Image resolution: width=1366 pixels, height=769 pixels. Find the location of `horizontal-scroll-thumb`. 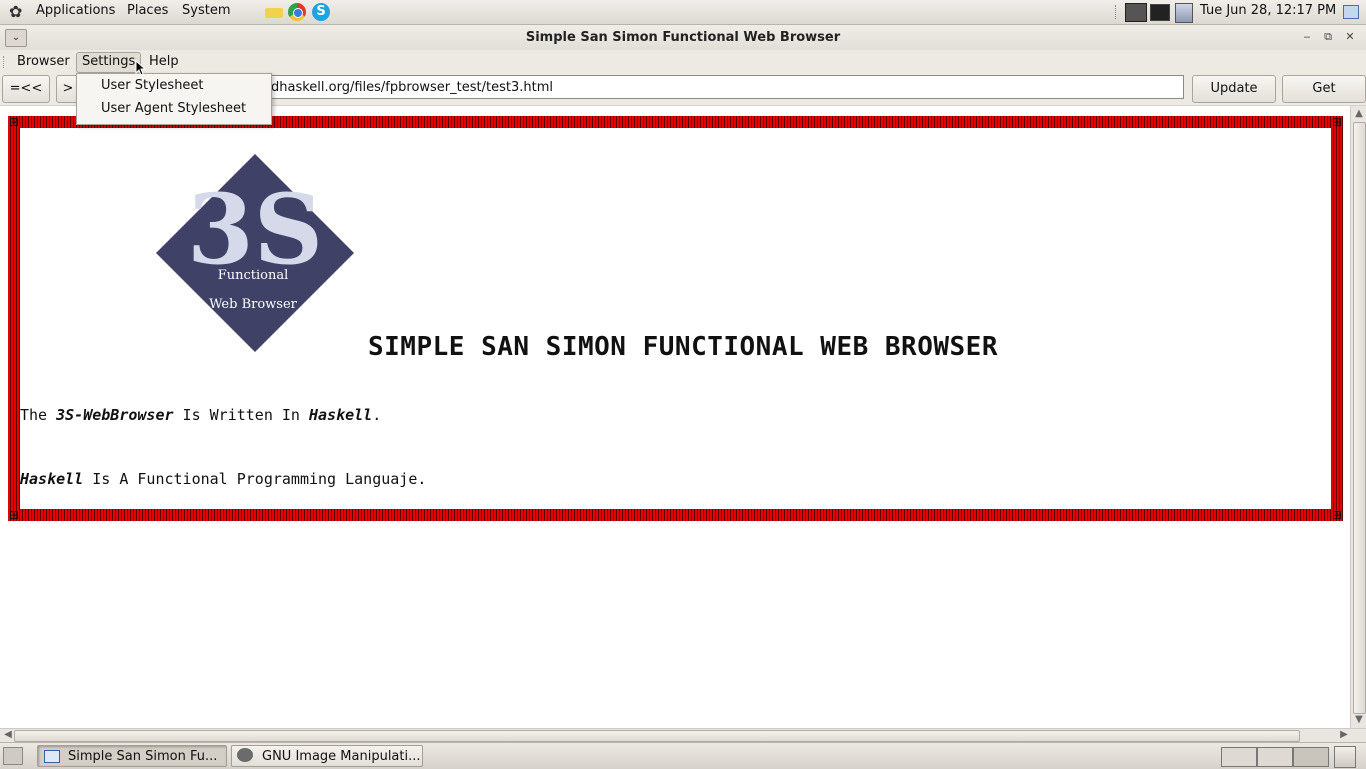

horizontal-scroll-thumb is located at coordinates (657, 736).